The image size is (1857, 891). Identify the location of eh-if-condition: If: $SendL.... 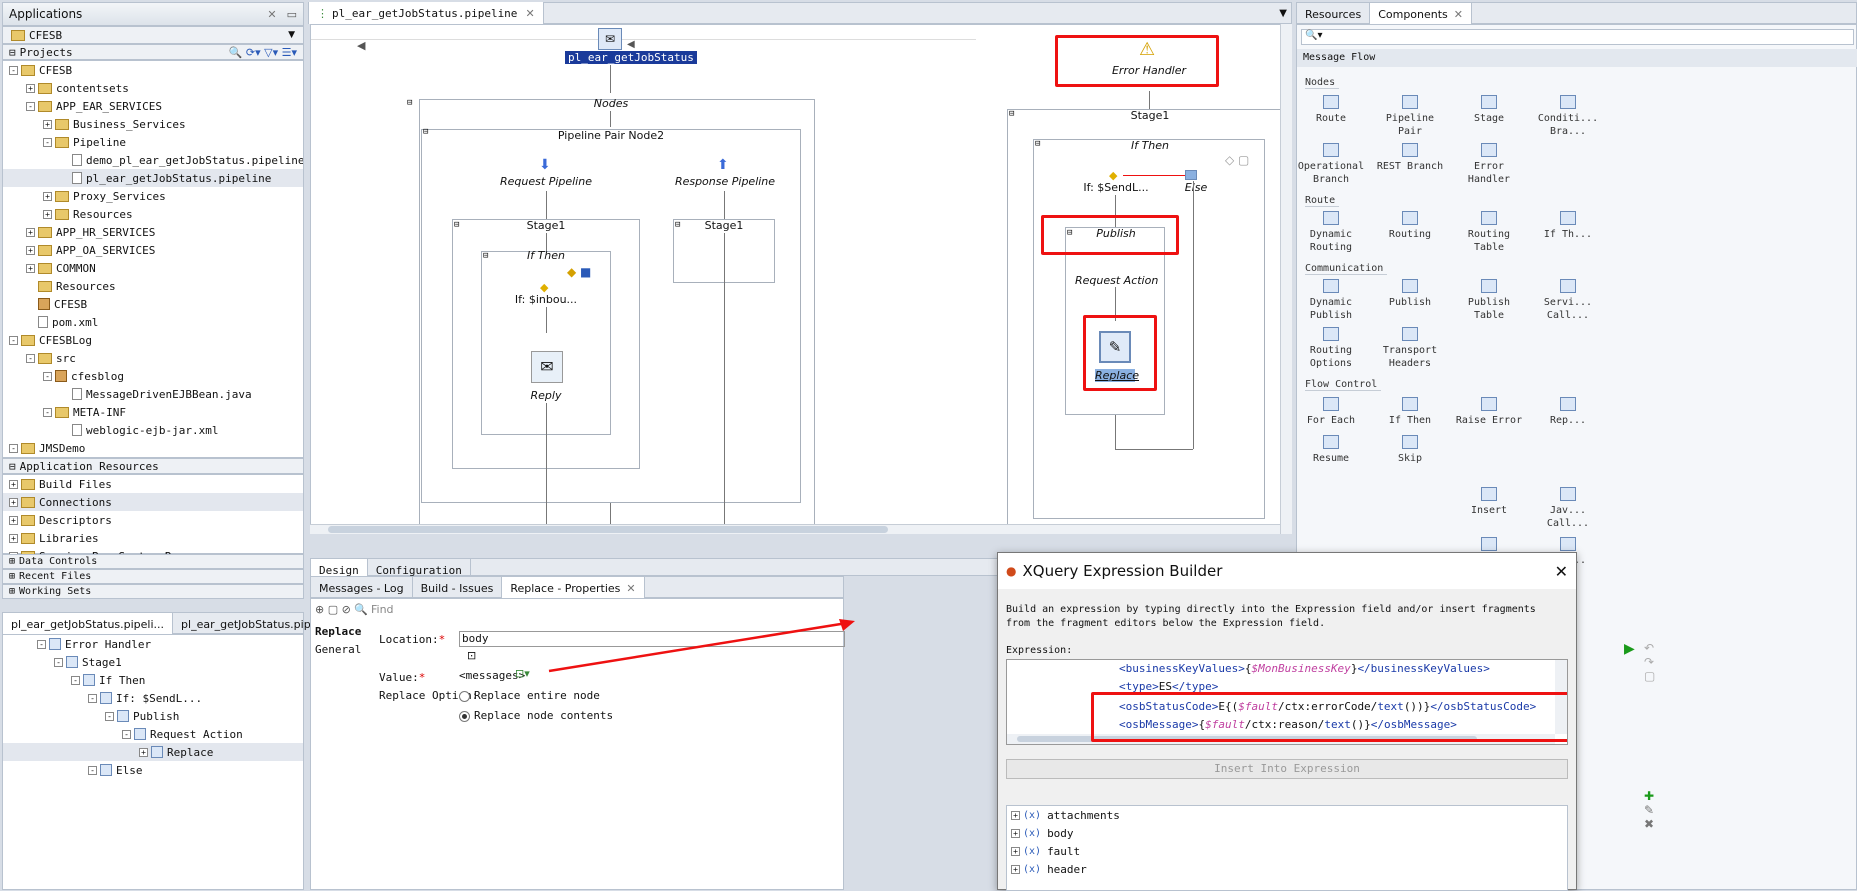
(1116, 187).